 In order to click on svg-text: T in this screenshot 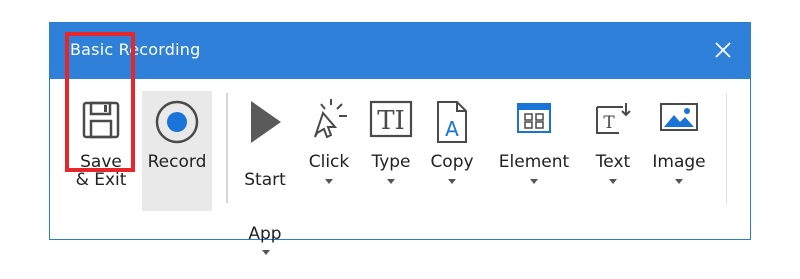, I will do `click(609, 123)`.